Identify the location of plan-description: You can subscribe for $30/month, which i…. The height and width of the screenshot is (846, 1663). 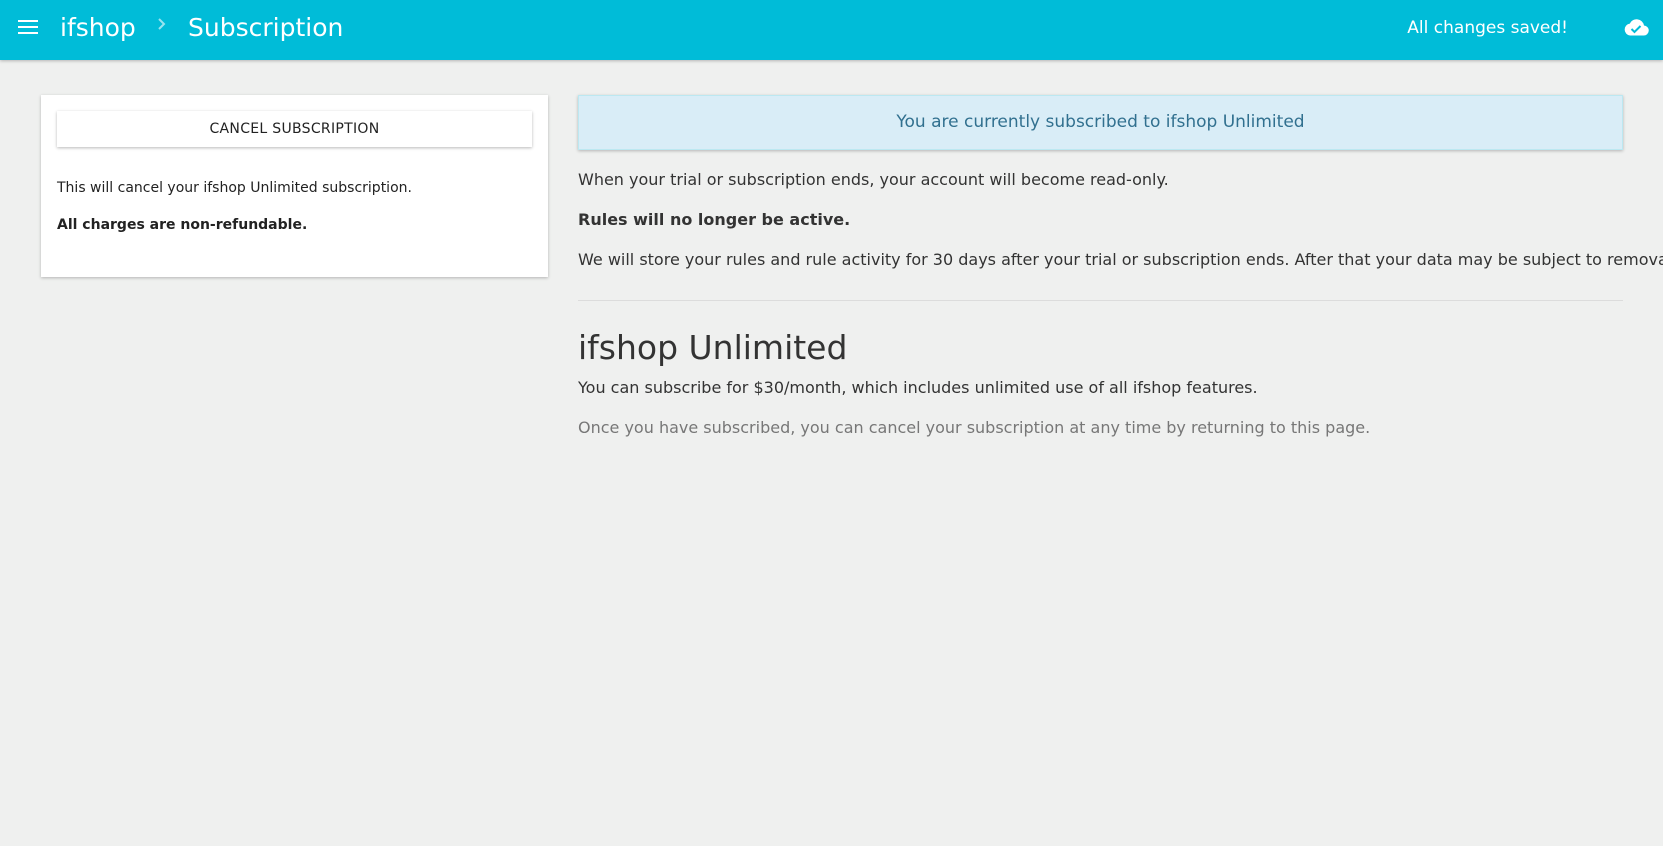
(918, 387).